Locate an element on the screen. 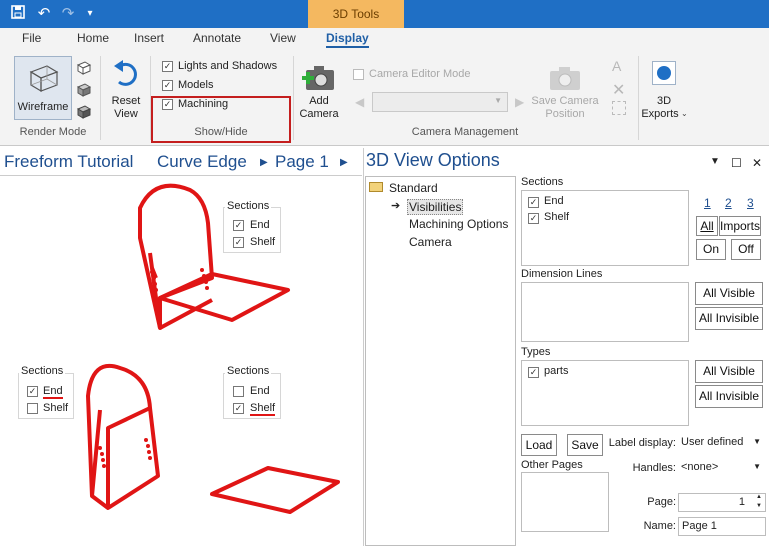 The height and width of the screenshot is (546, 769). types-all-invisible-button: All Invisible is located at coordinates (729, 396).